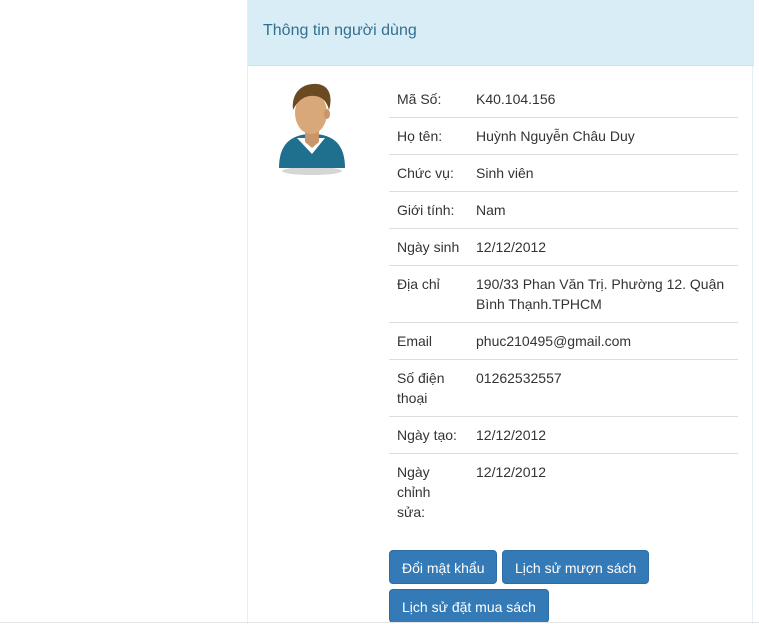 Image resolution: width=759 pixels, height=624 pixels. What do you see at coordinates (443, 567) in the screenshot?
I see `change-password-button: Đổi mật khẩu` at bounding box center [443, 567].